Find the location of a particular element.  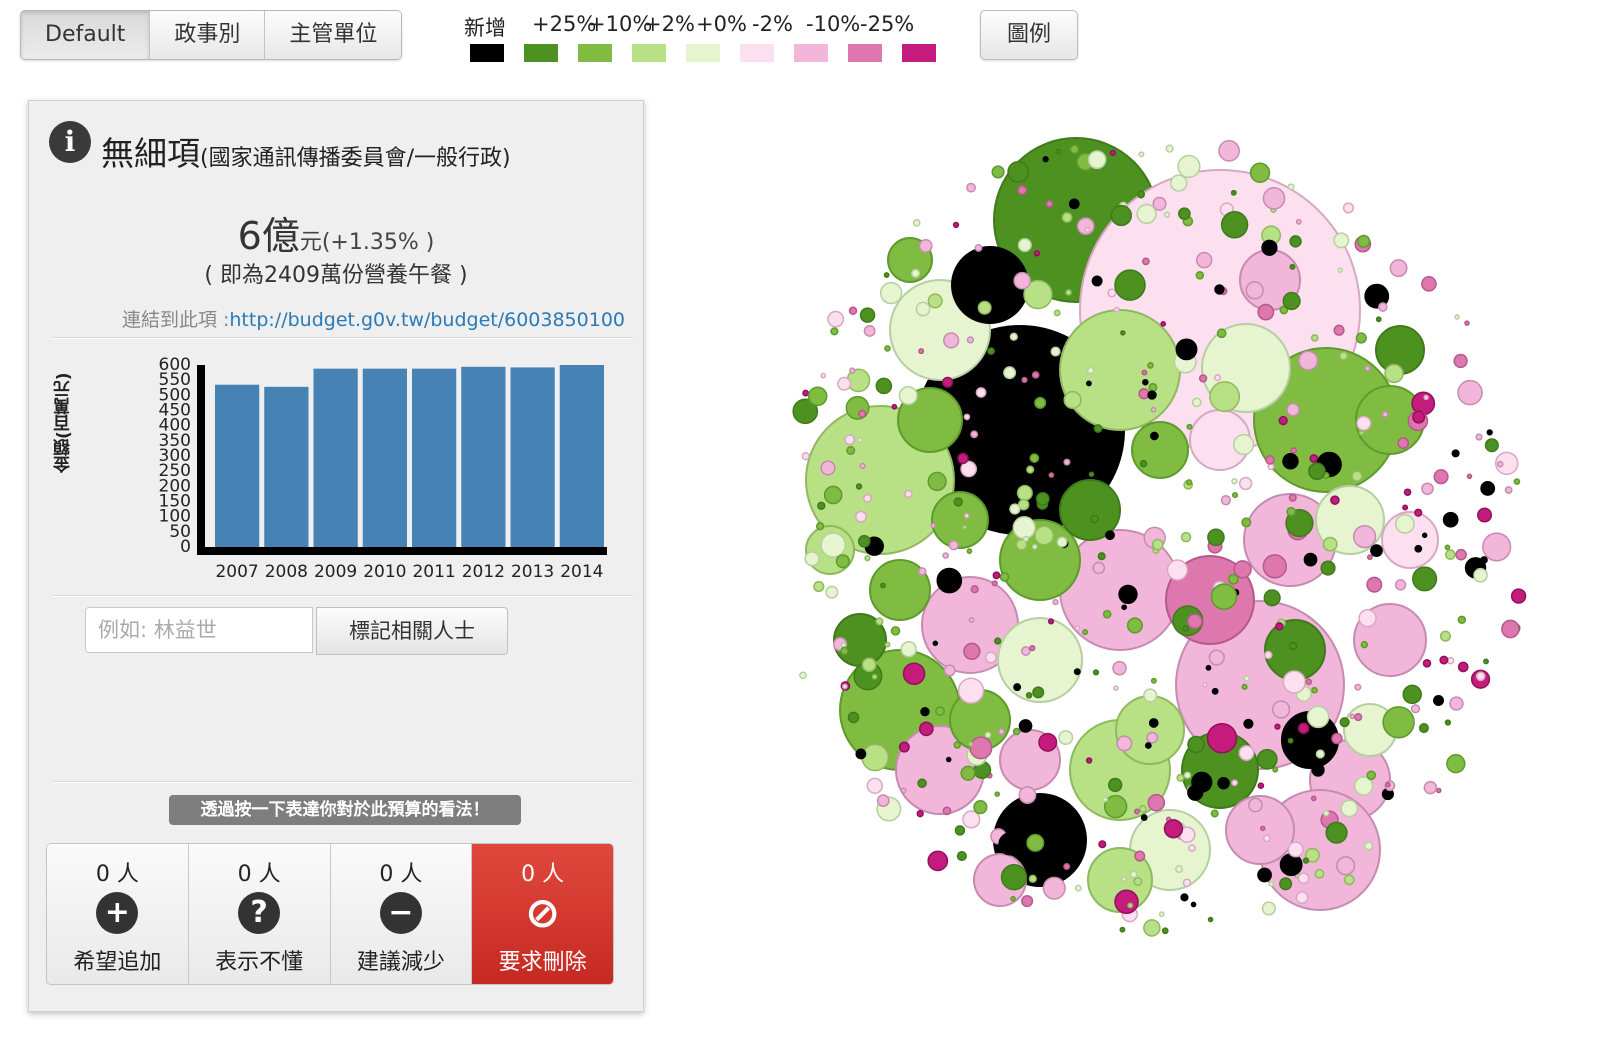

tab-by-function: 政事別 is located at coordinates (208, 35).